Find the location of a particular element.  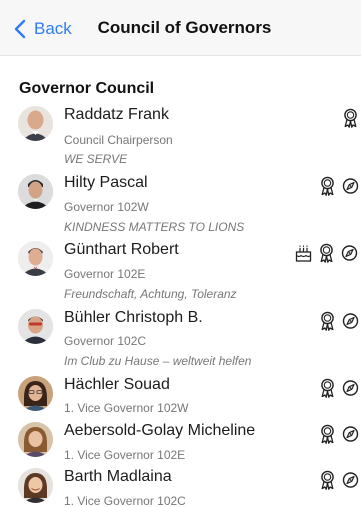

page-title: Council of Governors is located at coordinates (184, 27).